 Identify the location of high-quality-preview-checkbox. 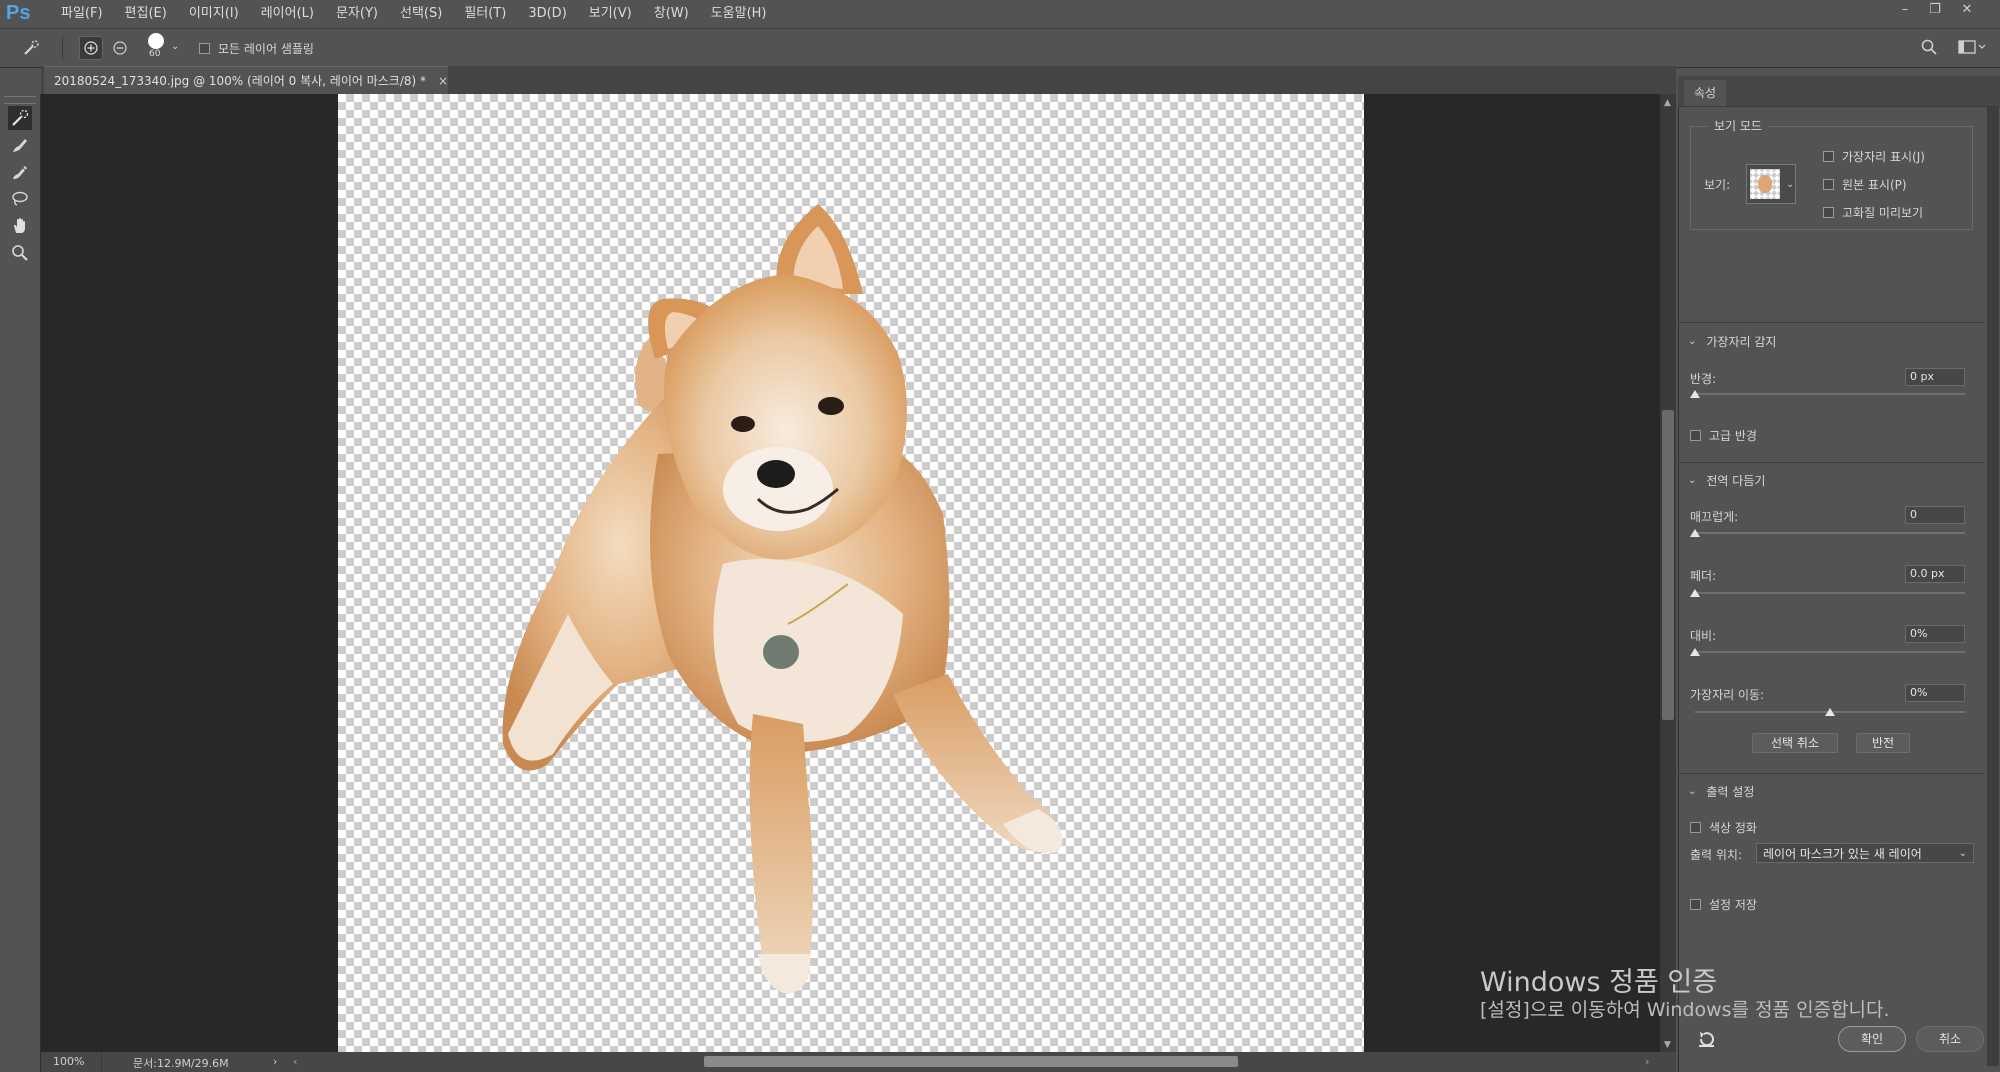
(1828, 212).